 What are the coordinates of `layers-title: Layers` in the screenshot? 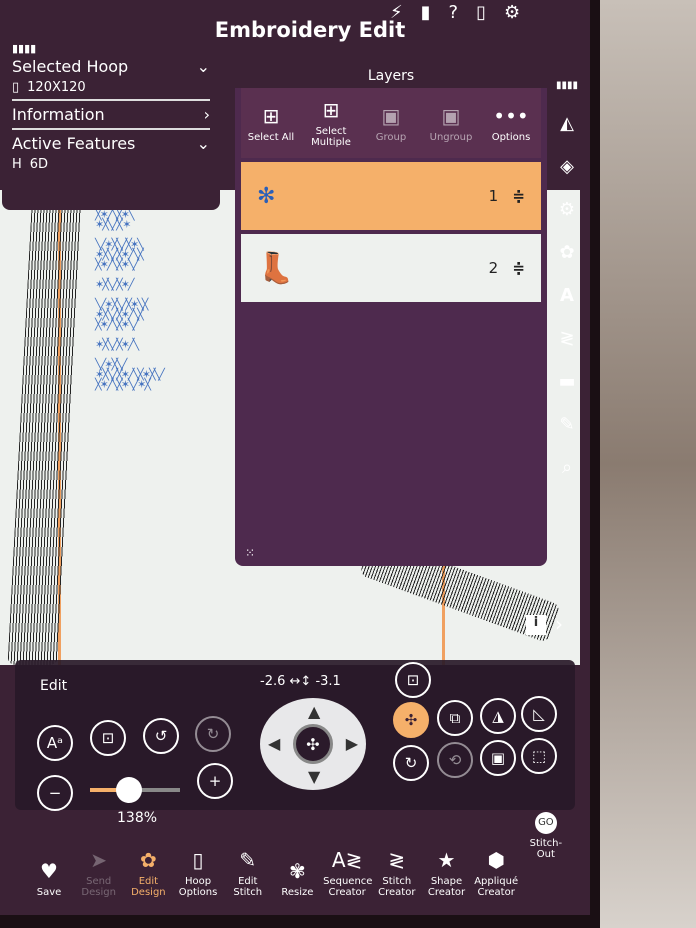 It's located at (391, 74).